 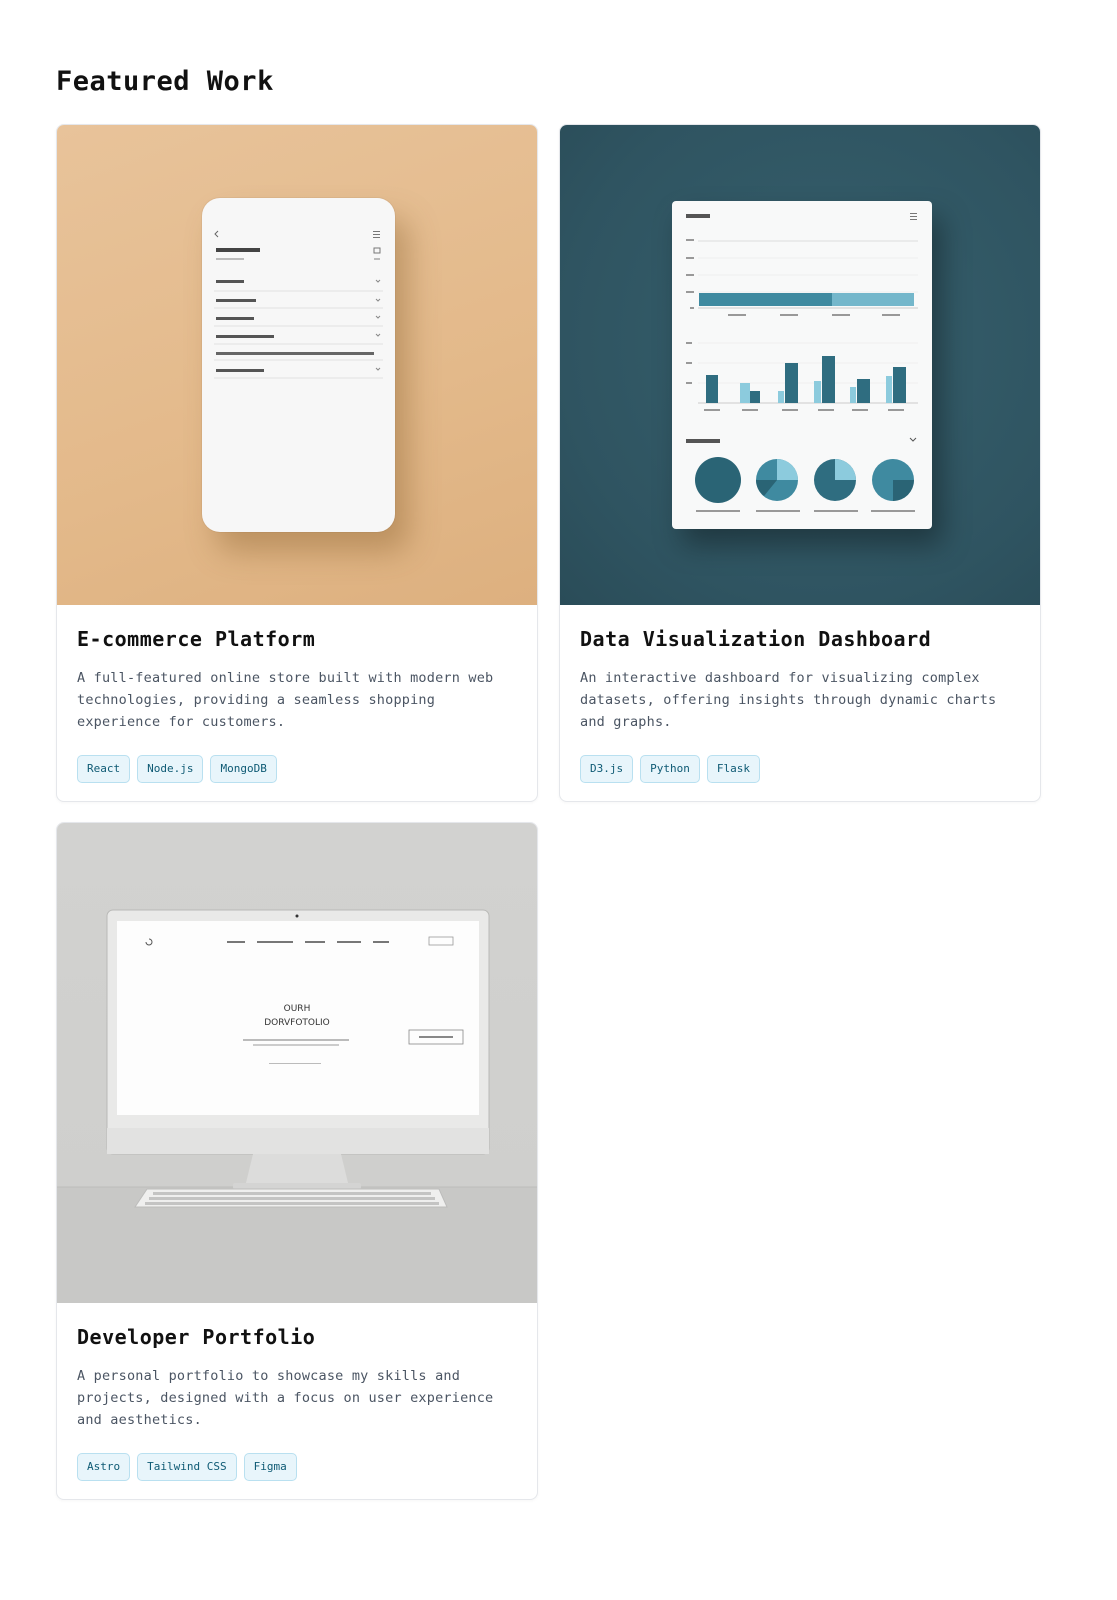 I want to click on desktop-monitor-mockup-image: OURH DORVFOTOLIO, so click(x=297, y=1106).